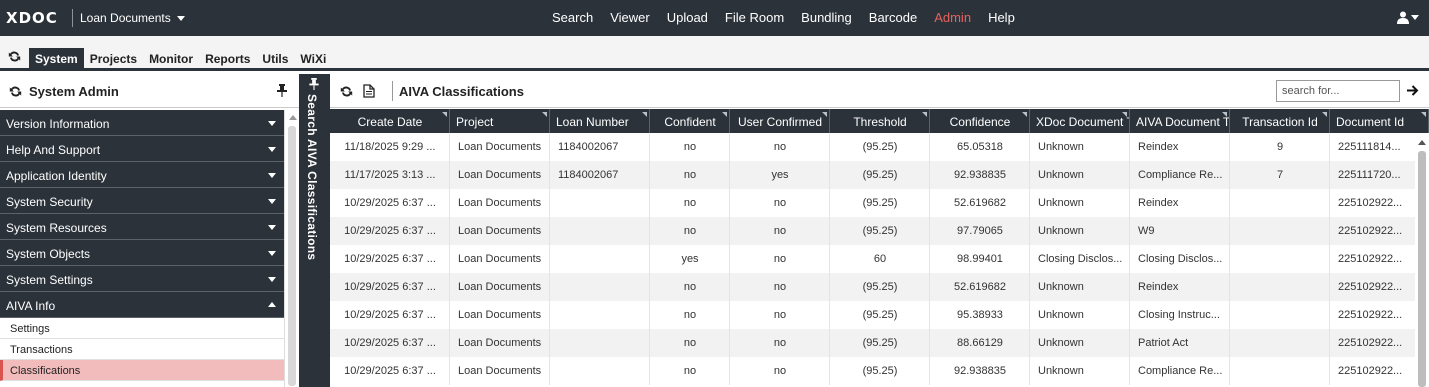 This screenshot has width=1429, height=387. I want to click on cell-value: (95.25), so click(880, 231).